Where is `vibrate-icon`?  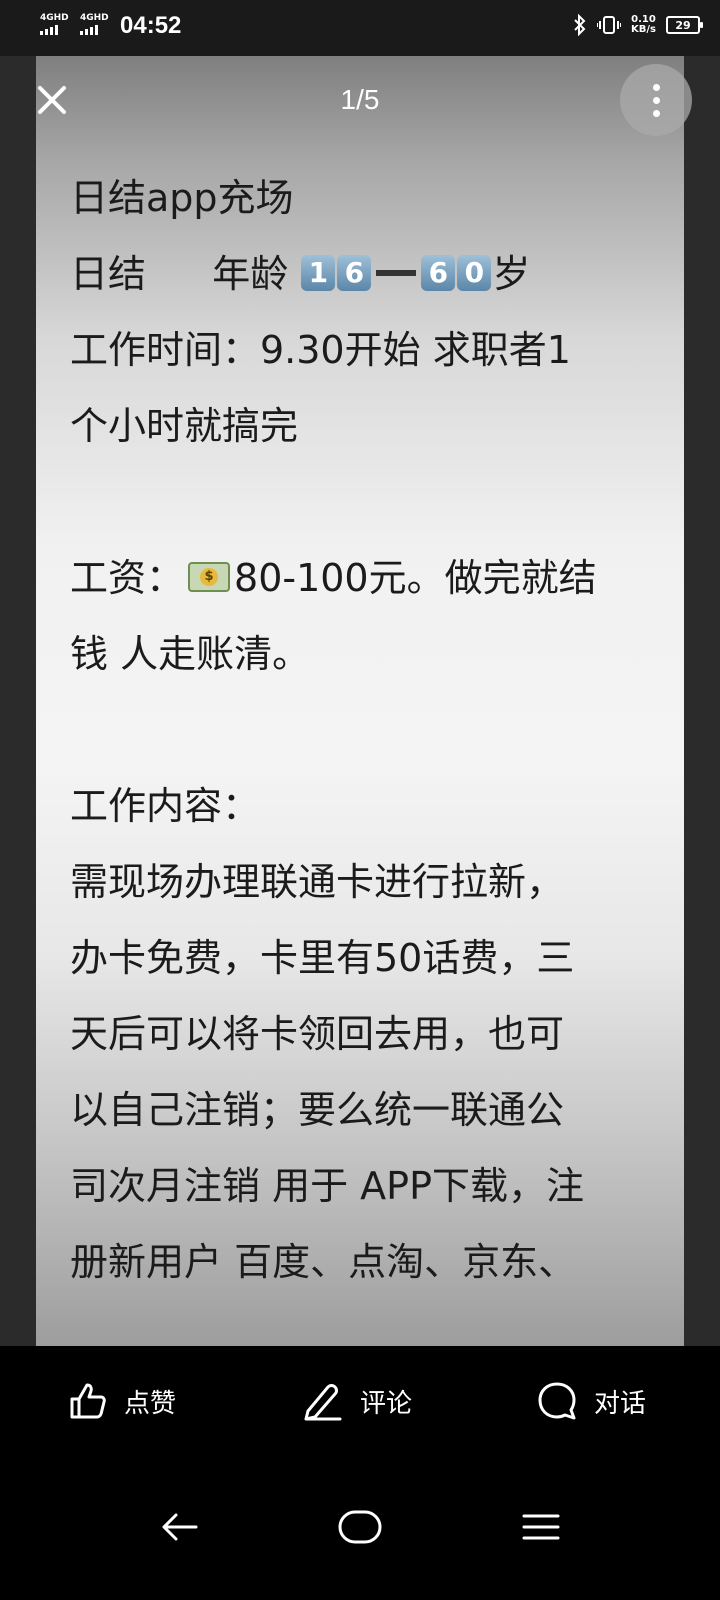 vibrate-icon is located at coordinates (609, 25).